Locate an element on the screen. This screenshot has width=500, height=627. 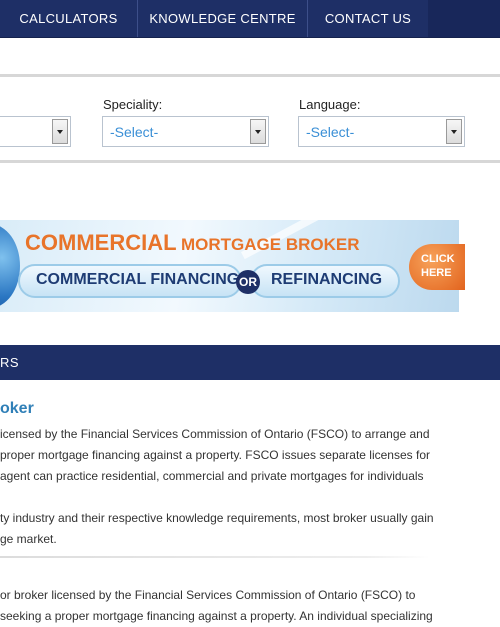
nav-contact-us: CONTACT US is located at coordinates (368, 18).